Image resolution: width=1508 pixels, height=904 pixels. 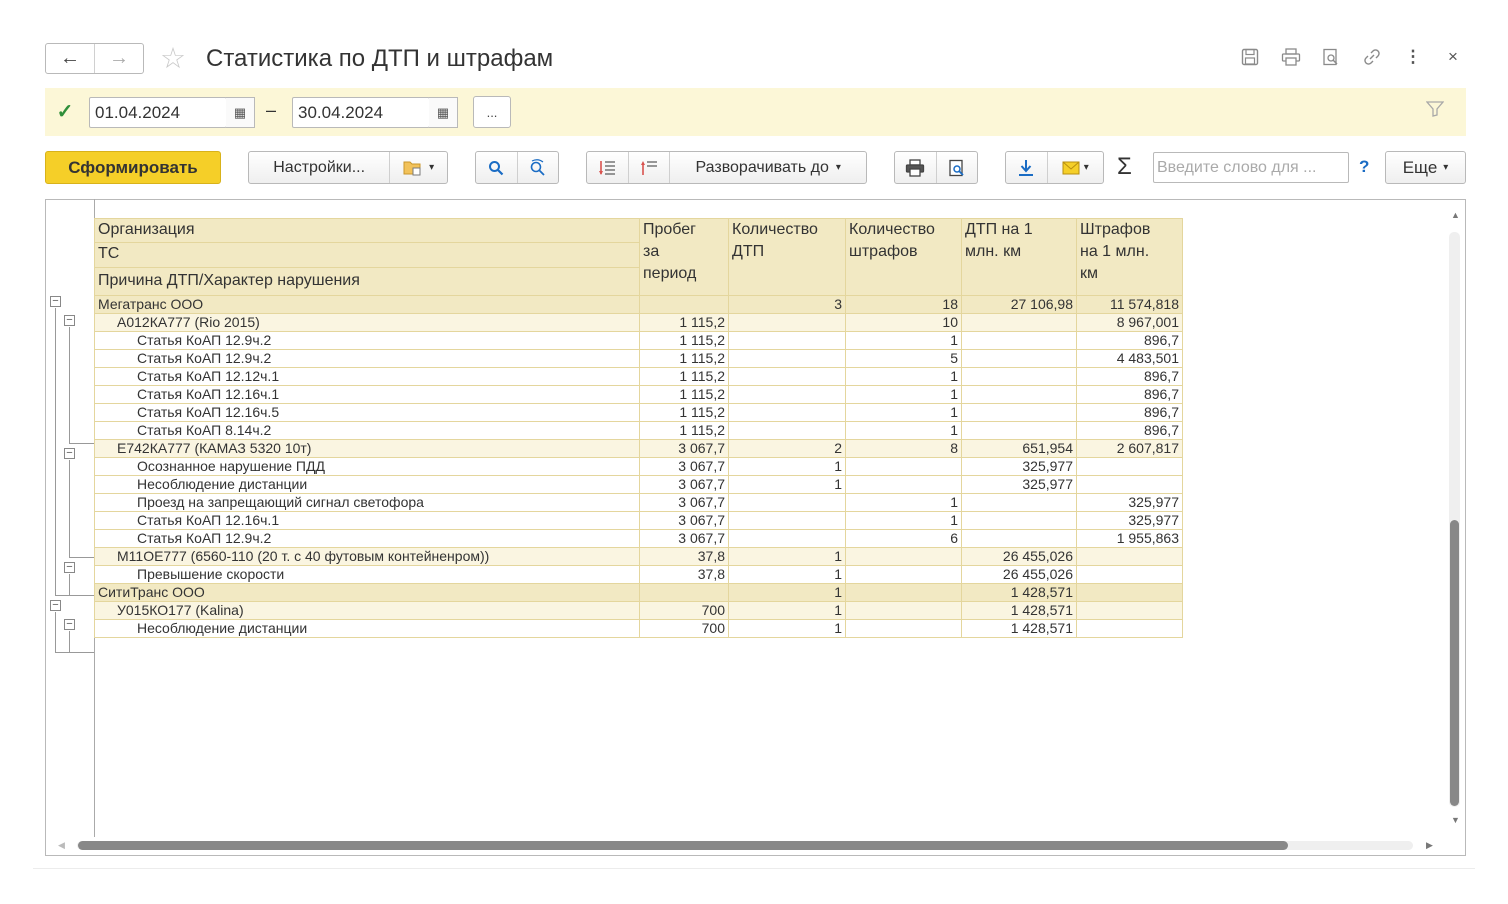 What do you see at coordinates (367, 502) in the screenshot?
I see `row-name-cell: Проезд на запрещающий сигнал светофора` at bounding box center [367, 502].